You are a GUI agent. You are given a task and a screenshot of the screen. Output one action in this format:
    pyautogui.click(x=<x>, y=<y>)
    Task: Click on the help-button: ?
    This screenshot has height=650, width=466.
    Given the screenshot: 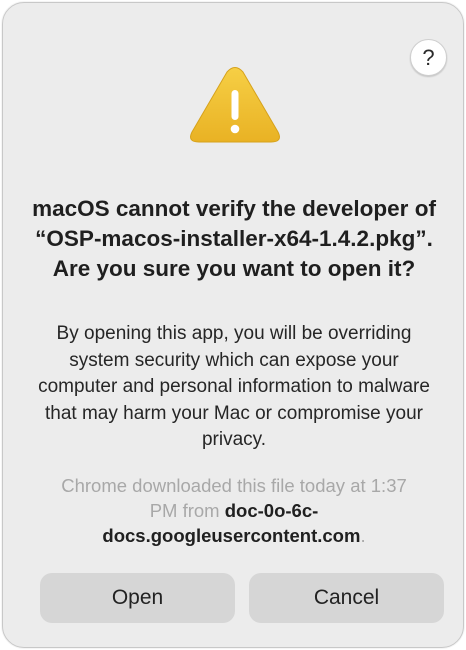 What is the action you would take?
    pyautogui.click(x=428, y=57)
    